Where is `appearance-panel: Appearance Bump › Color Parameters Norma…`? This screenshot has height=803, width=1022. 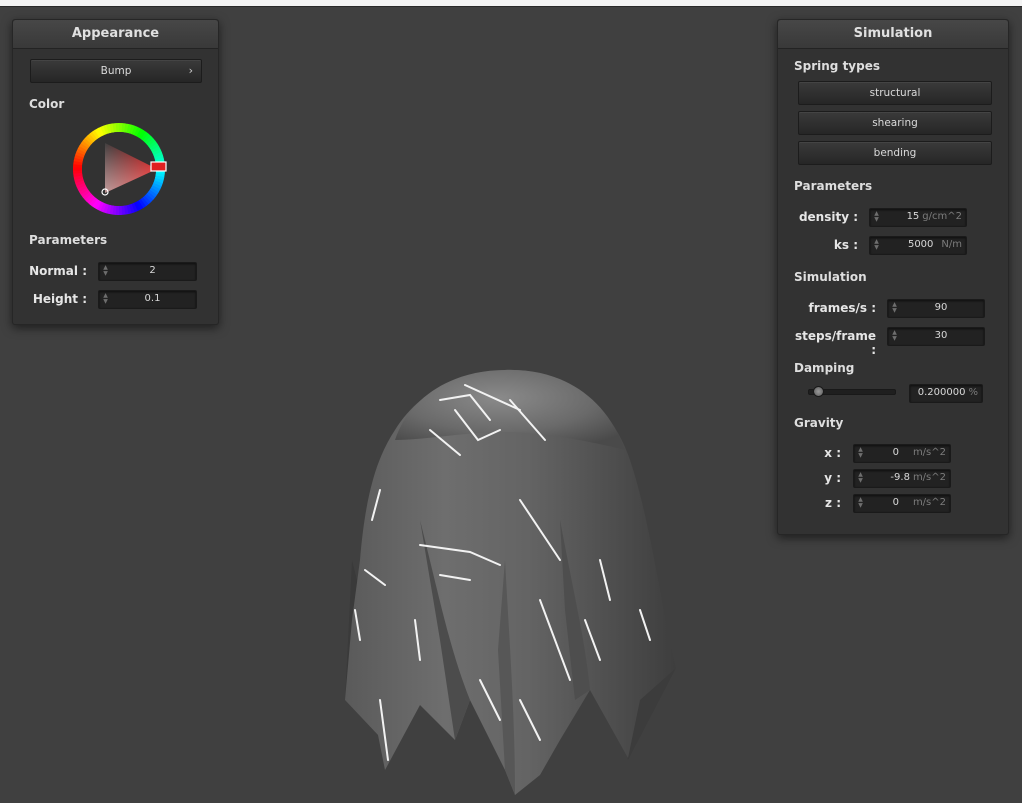
appearance-panel: Appearance Bump › Color Parameters Norma… is located at coordinates (115, 172).